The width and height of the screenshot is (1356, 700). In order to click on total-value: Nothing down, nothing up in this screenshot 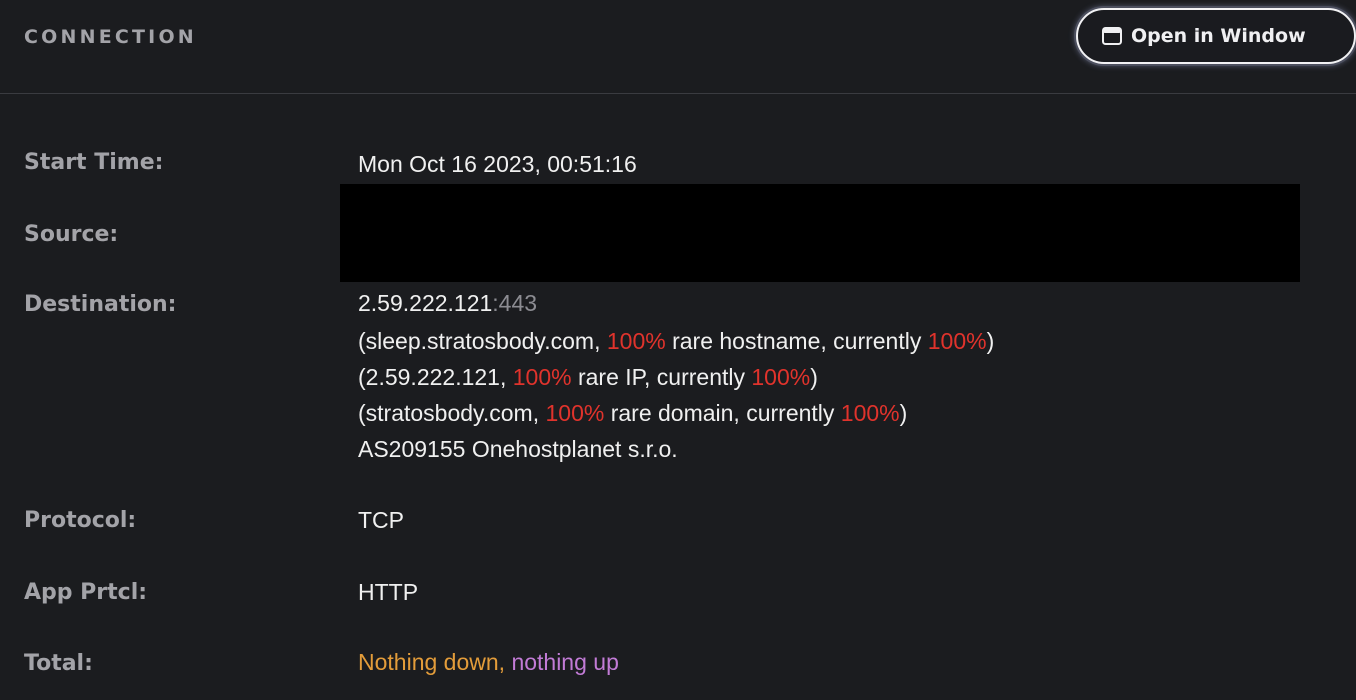, I will do `click(488, 662)`.